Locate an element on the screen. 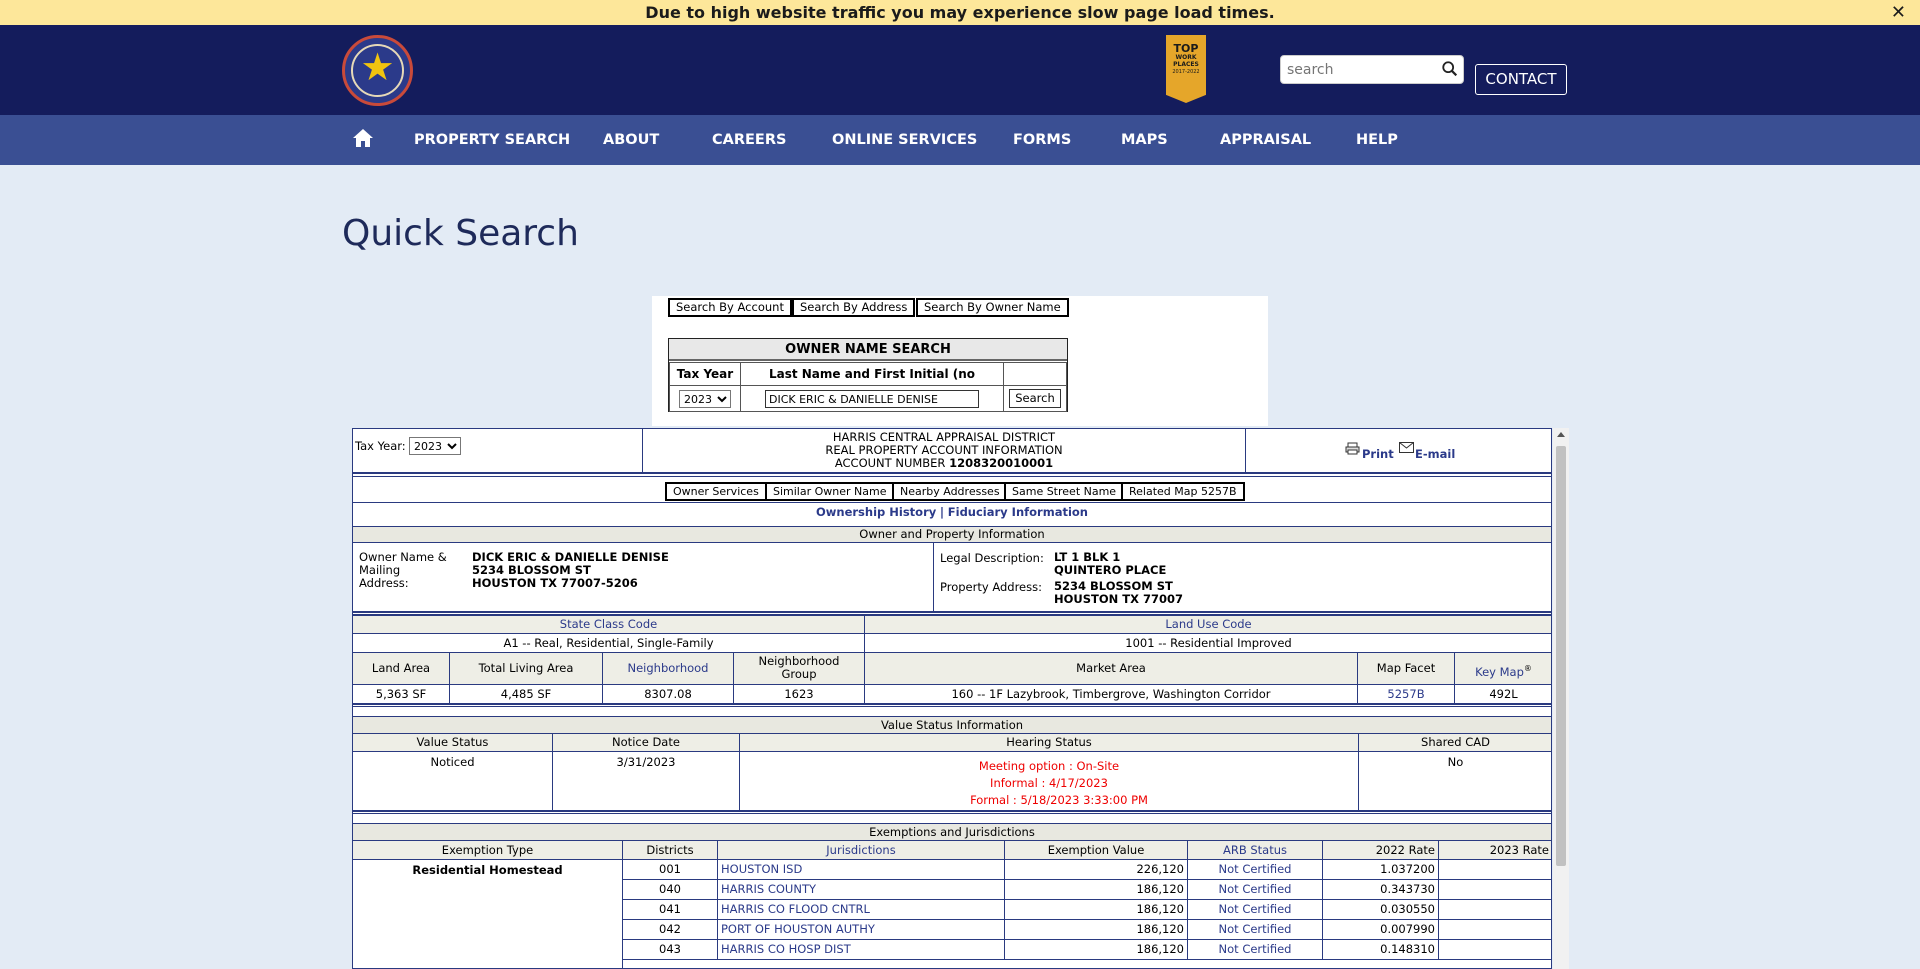  tax-year-header: Tax Year is located at coordinates (705, 374).